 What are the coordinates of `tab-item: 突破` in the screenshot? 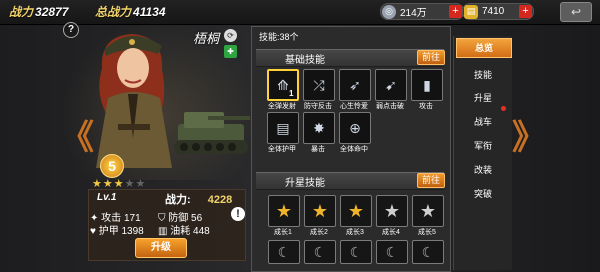 It's located at (483, 194).